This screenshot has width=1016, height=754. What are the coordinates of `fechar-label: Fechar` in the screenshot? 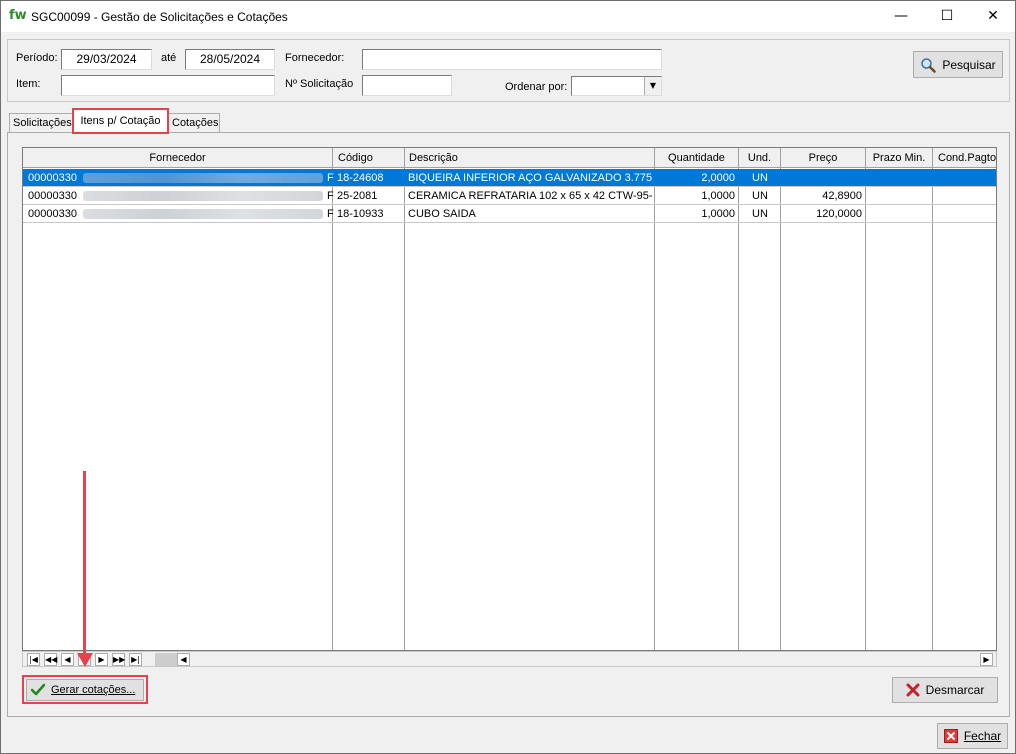 It's located at (982, 736).